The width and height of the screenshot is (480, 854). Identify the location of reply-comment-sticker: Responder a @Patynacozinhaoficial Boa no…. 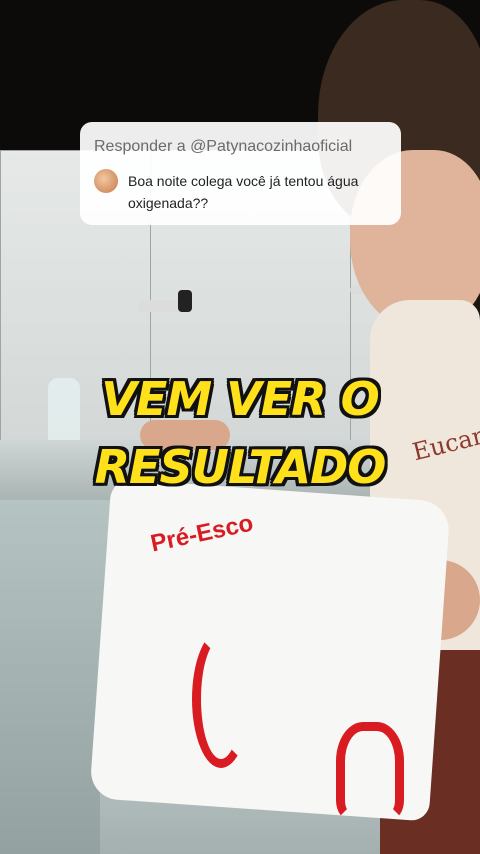
(240, 173).